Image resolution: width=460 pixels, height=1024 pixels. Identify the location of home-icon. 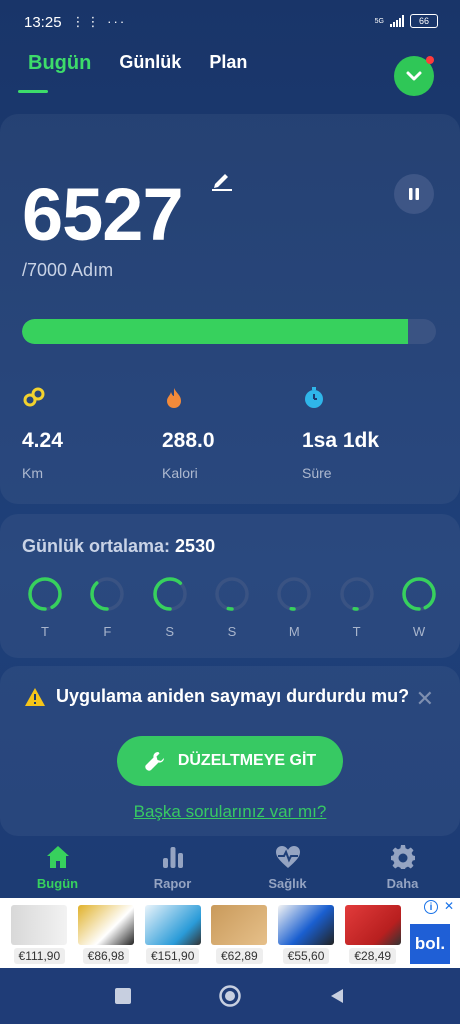
(57, 856).